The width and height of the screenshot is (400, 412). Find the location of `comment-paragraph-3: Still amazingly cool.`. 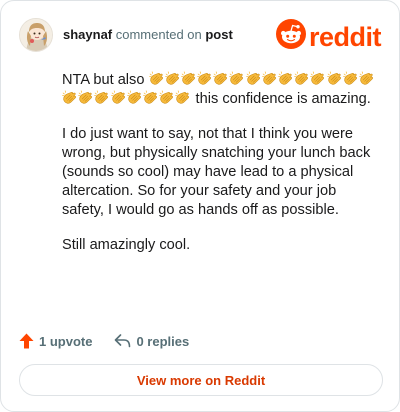

comment-paragraph-3: Still amazingly cool. is located at coordinates (126, 245).